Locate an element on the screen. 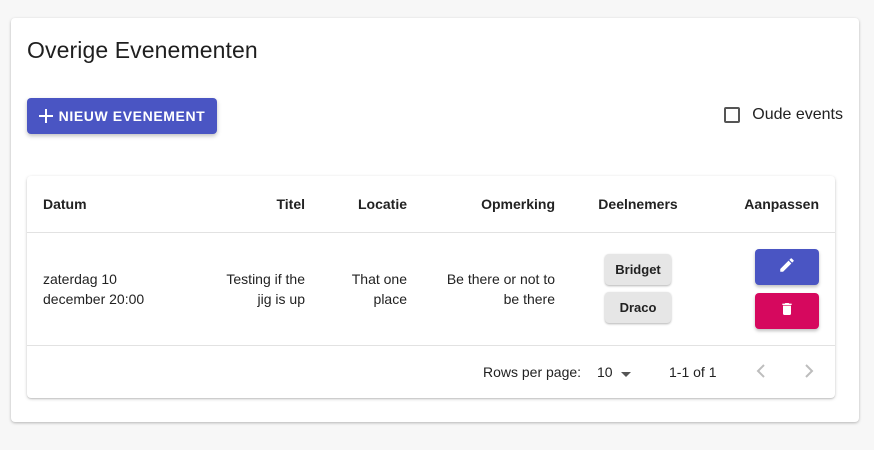 Image resolution: width=874 pixels, height=450 pixels. chevron-left-icon is located at coordinates (761, 372).